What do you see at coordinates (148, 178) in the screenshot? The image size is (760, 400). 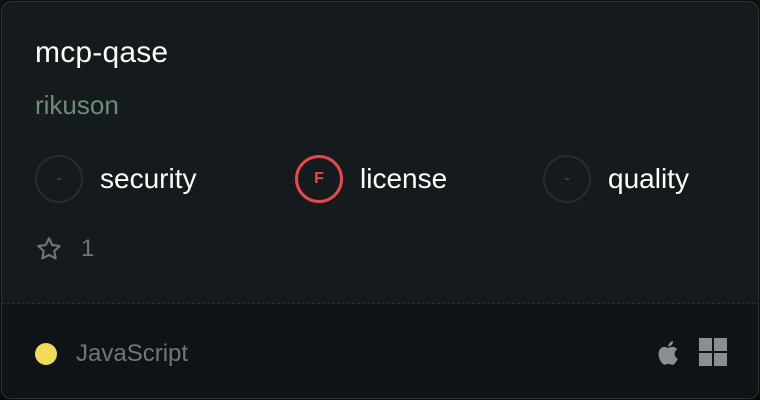 I see `security-label: security` at bounding box center [148, 178].